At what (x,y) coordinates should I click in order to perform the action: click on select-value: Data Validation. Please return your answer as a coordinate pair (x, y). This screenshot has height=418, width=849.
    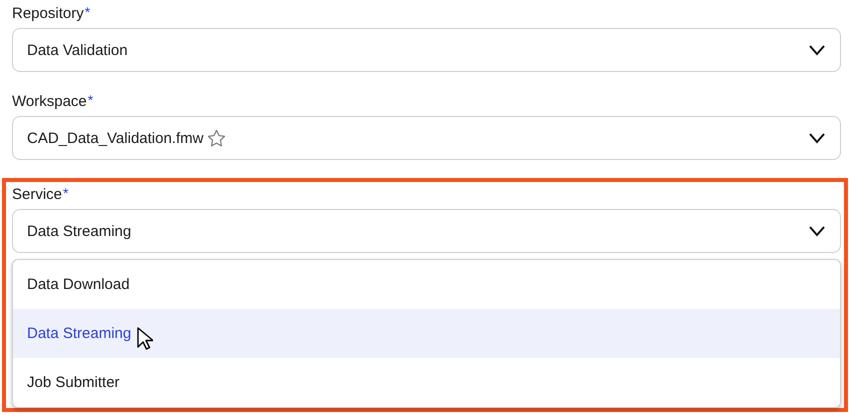
    Looking at the image, I should click on (77, 50).